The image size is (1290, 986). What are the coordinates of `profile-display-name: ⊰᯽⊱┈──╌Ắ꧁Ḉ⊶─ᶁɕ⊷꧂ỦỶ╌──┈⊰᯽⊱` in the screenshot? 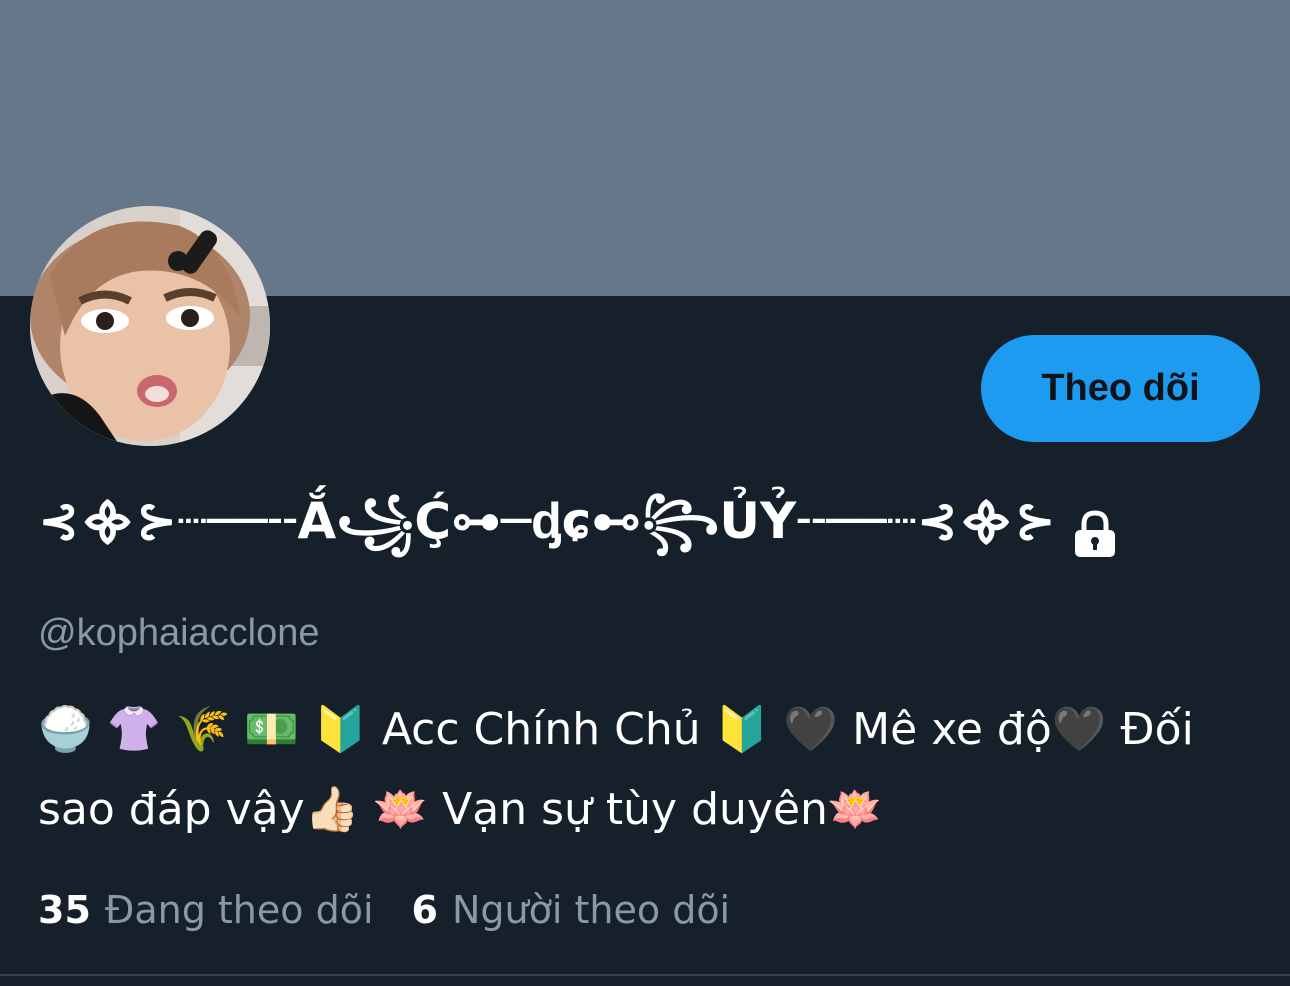 It's located at (578, 533).